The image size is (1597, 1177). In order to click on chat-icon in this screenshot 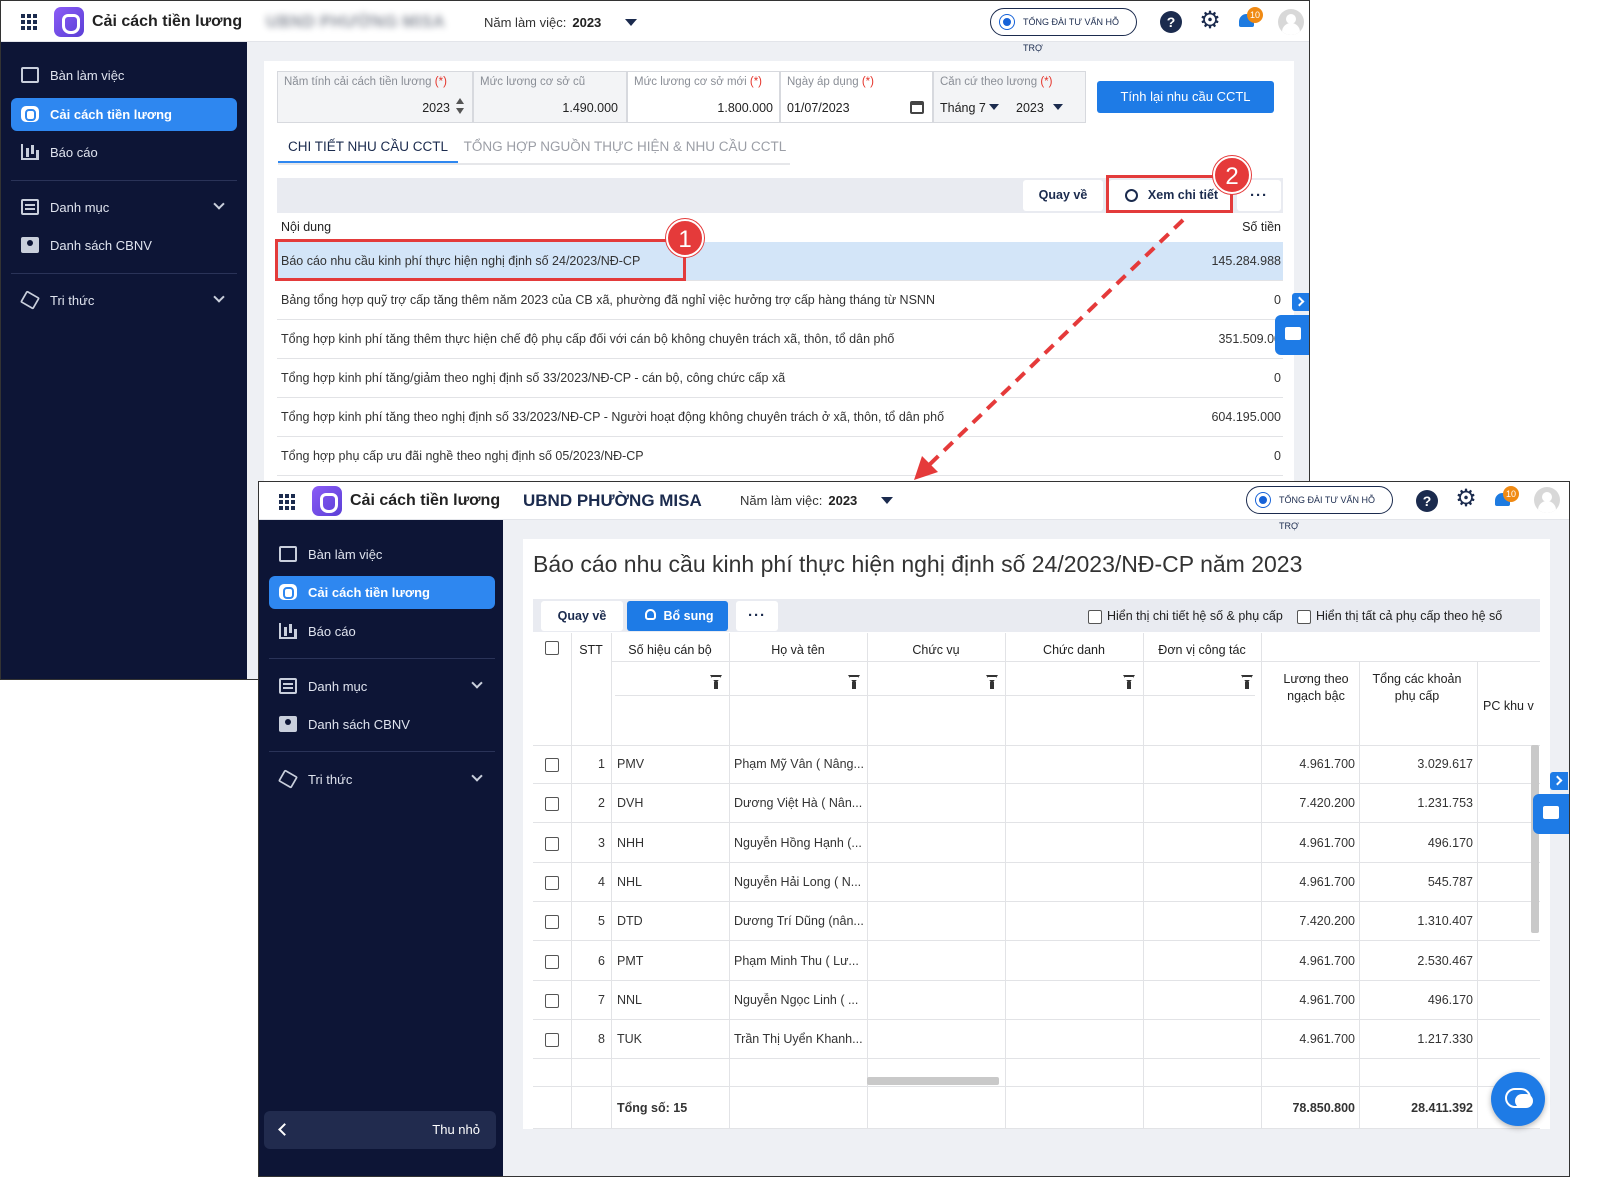, I will do `click(1518, 1099)`.